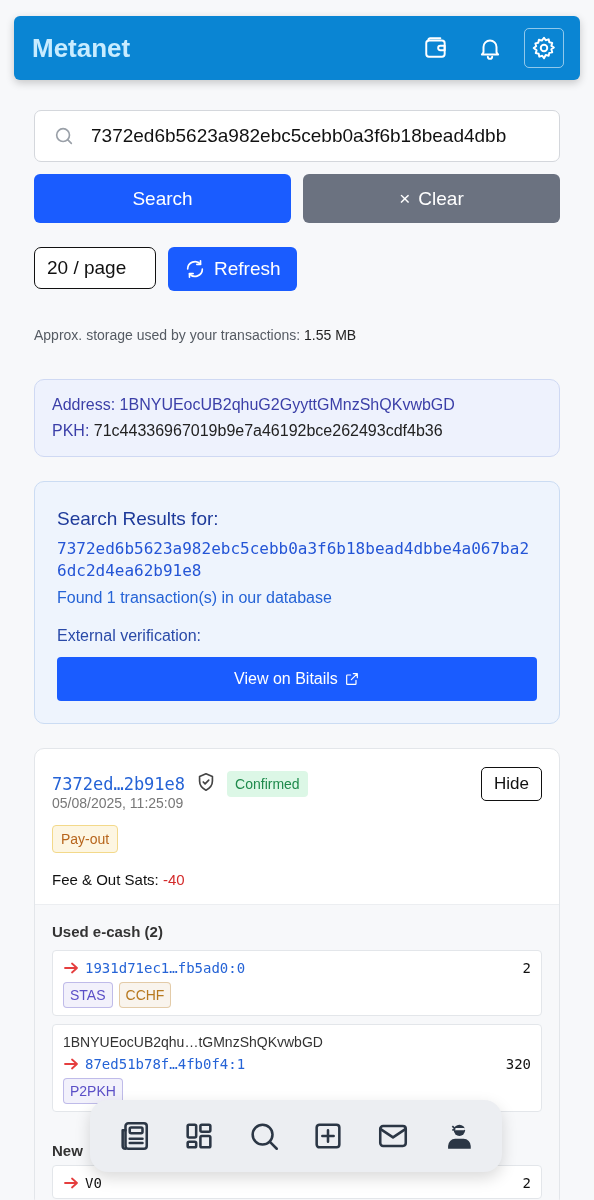 The height and width of the screenshot is (1200, 594). What do you see at coordinates (88, 994) in the screenshot?
I see `tag-badge: STAS` at bounding box center [88, 994].